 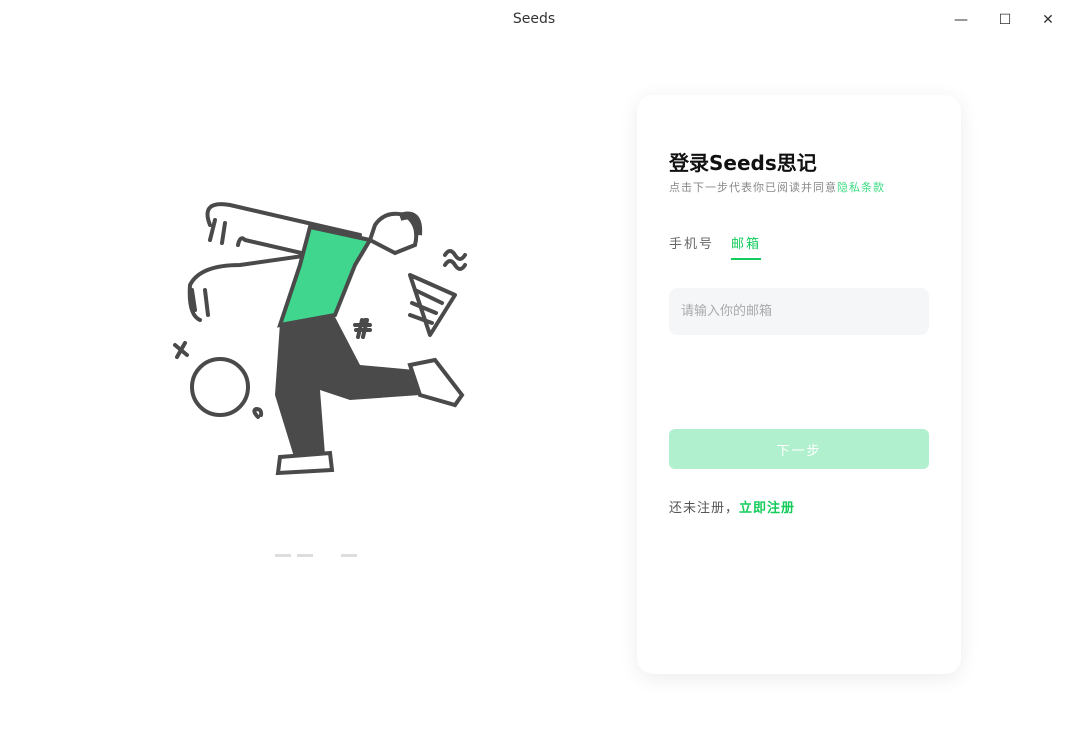 I want to click on carousel-dot-active, so click(x=327, y=555).